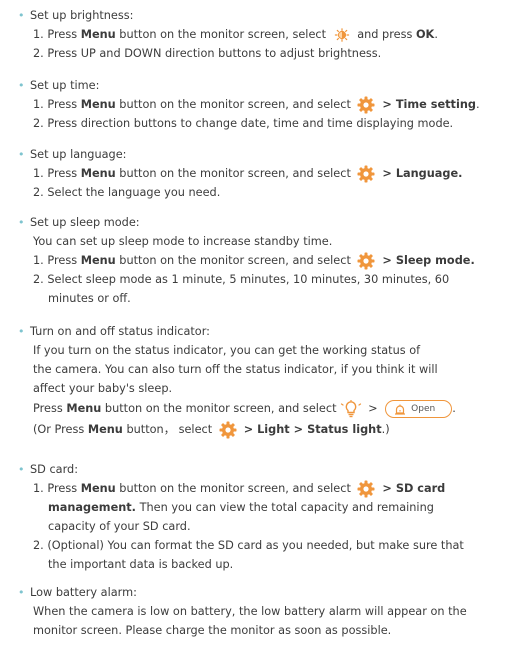 This screenshot has height=647, width=511. Describe the element at coordinates (350, 409) in the screenshot. I see `light-bulb-icon` at that location.